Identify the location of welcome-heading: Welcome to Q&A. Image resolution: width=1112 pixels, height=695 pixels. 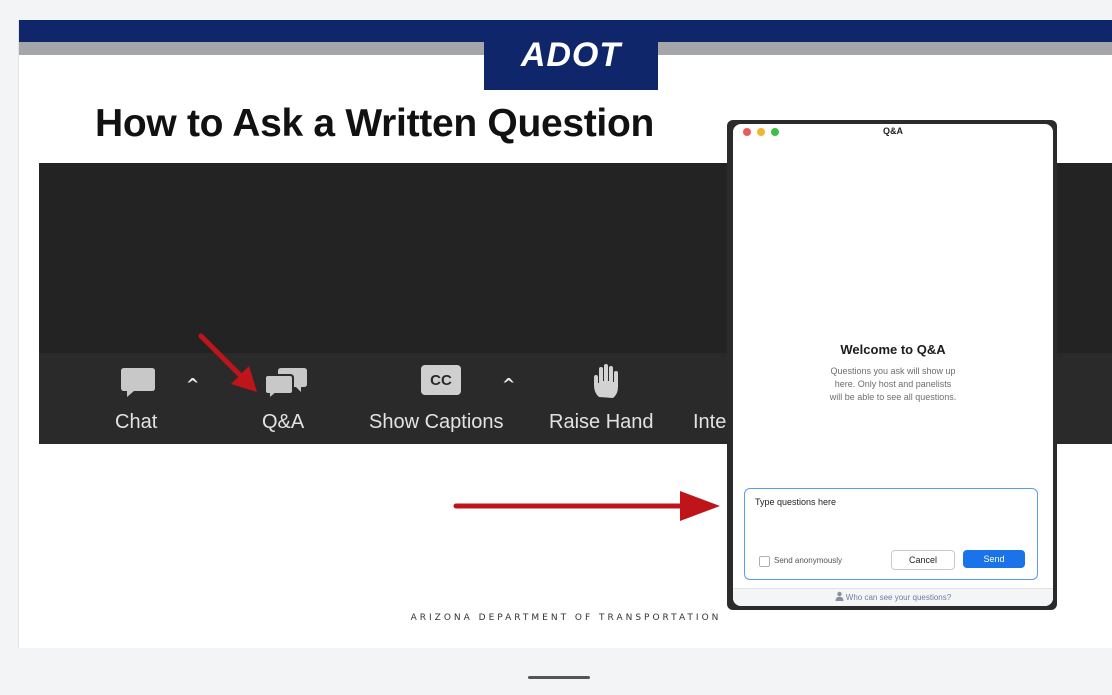
(893, 349).